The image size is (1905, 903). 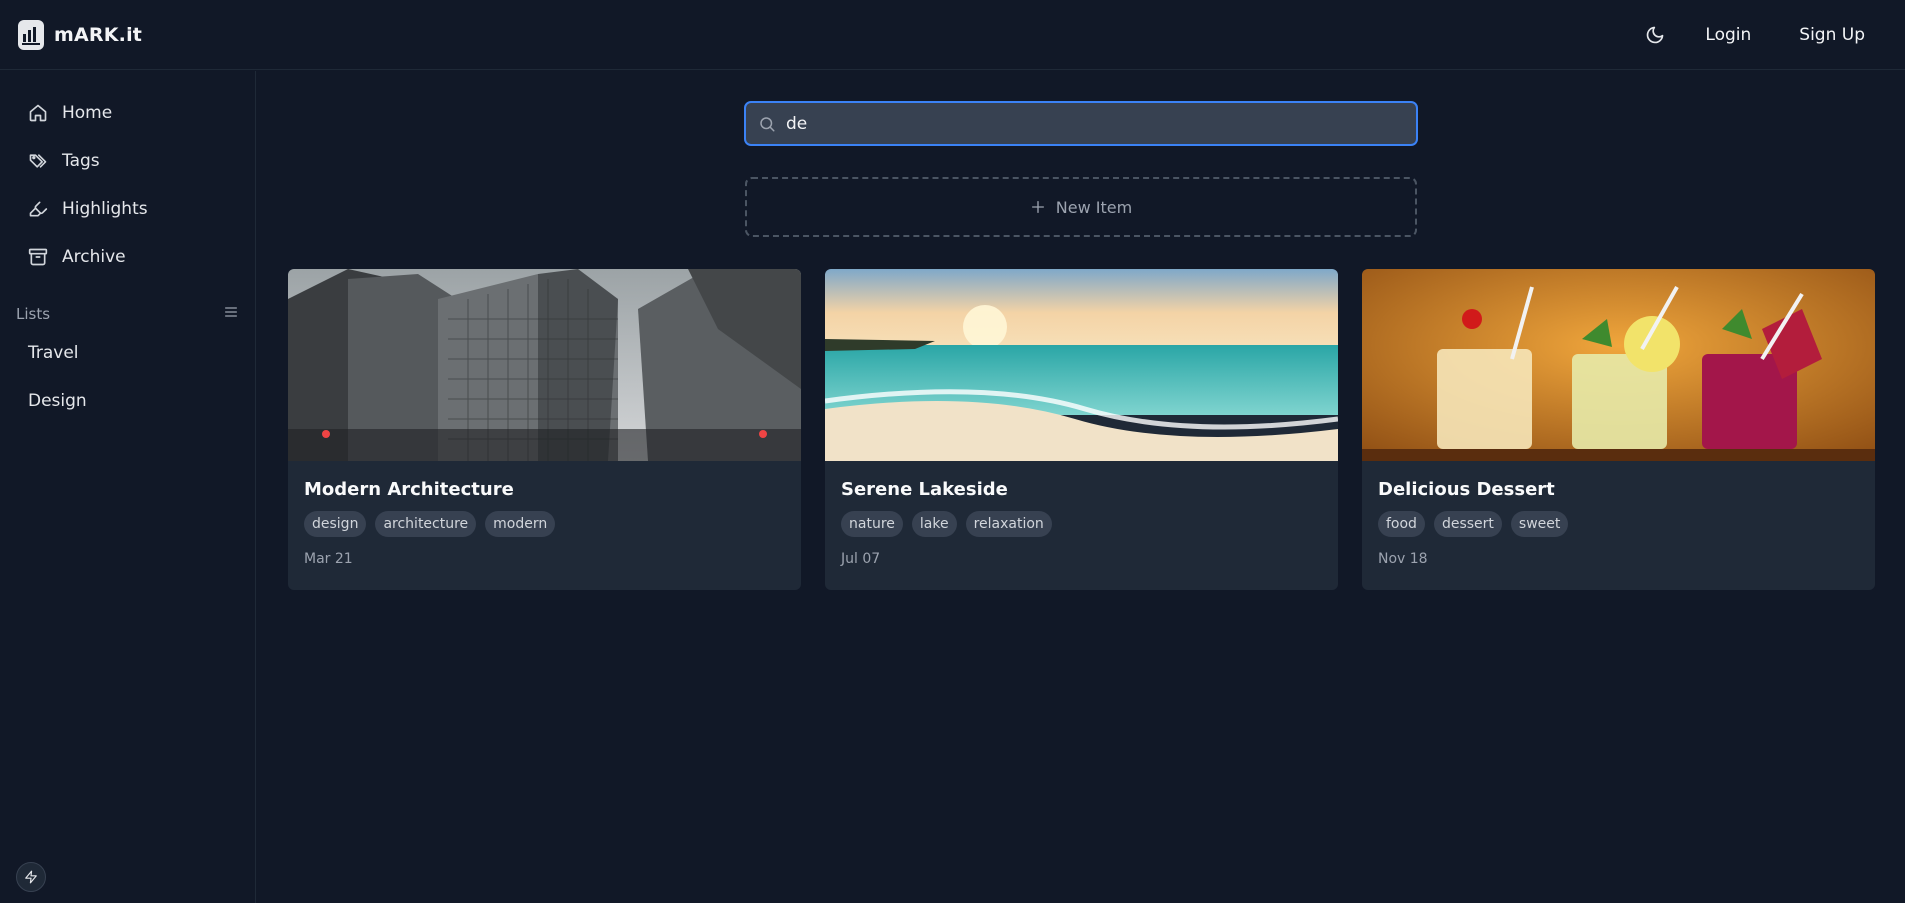 I want to click on brand: mARK.it, so click(x=80, y=34).